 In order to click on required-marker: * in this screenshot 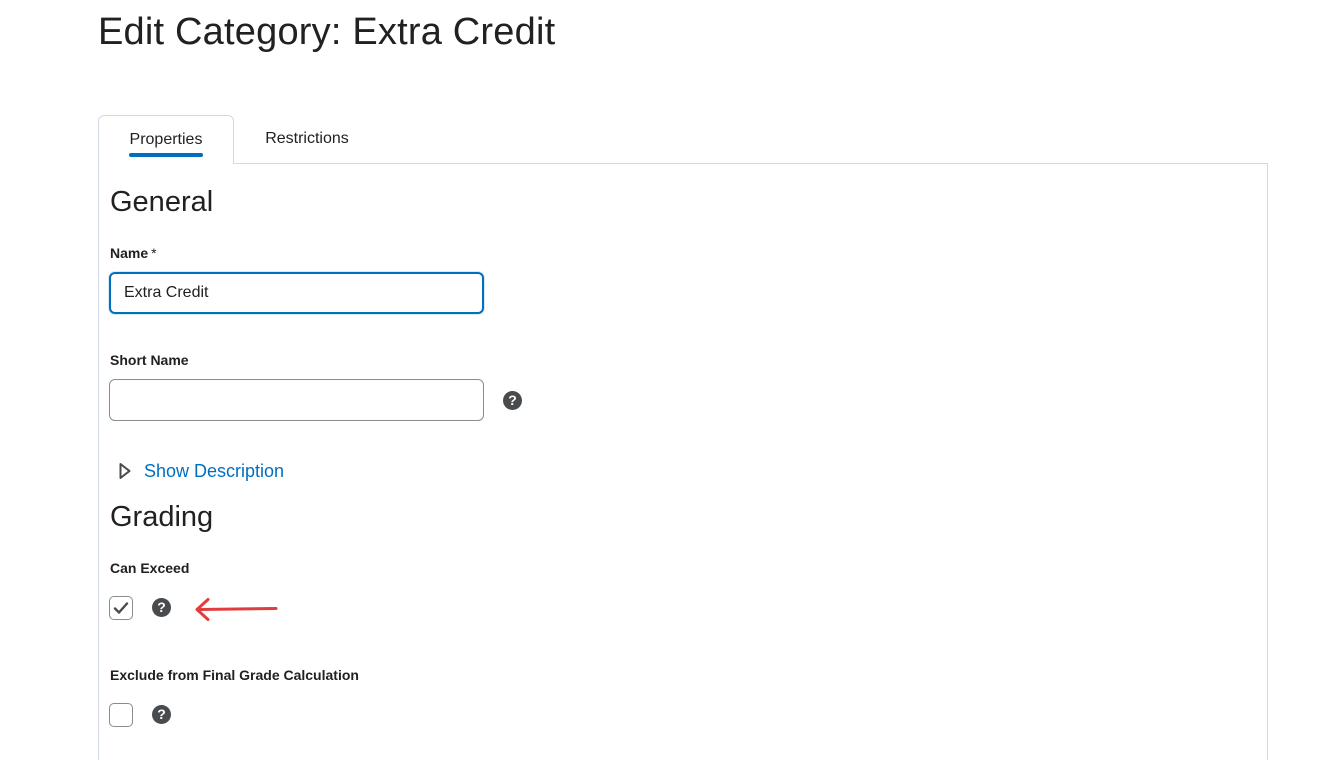, I will do `click(154, 253)`.